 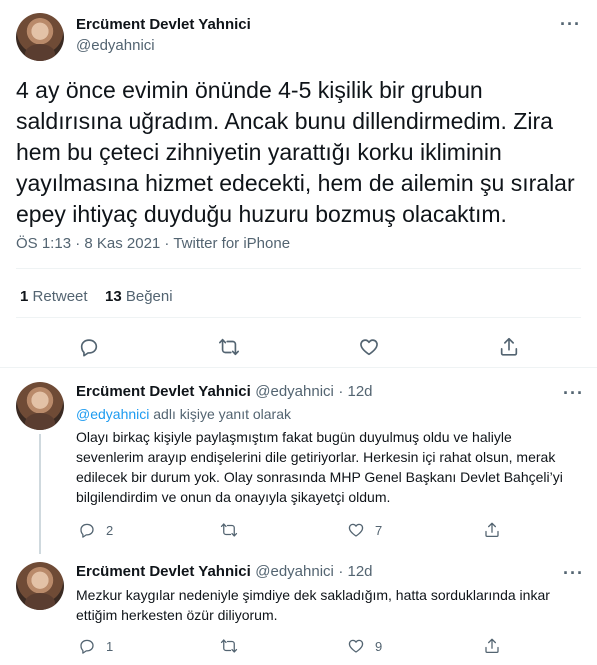 What do you see at coordinates (369, 347) in the screenshot?
I see `like-icon` at bounding box center [369, 347].